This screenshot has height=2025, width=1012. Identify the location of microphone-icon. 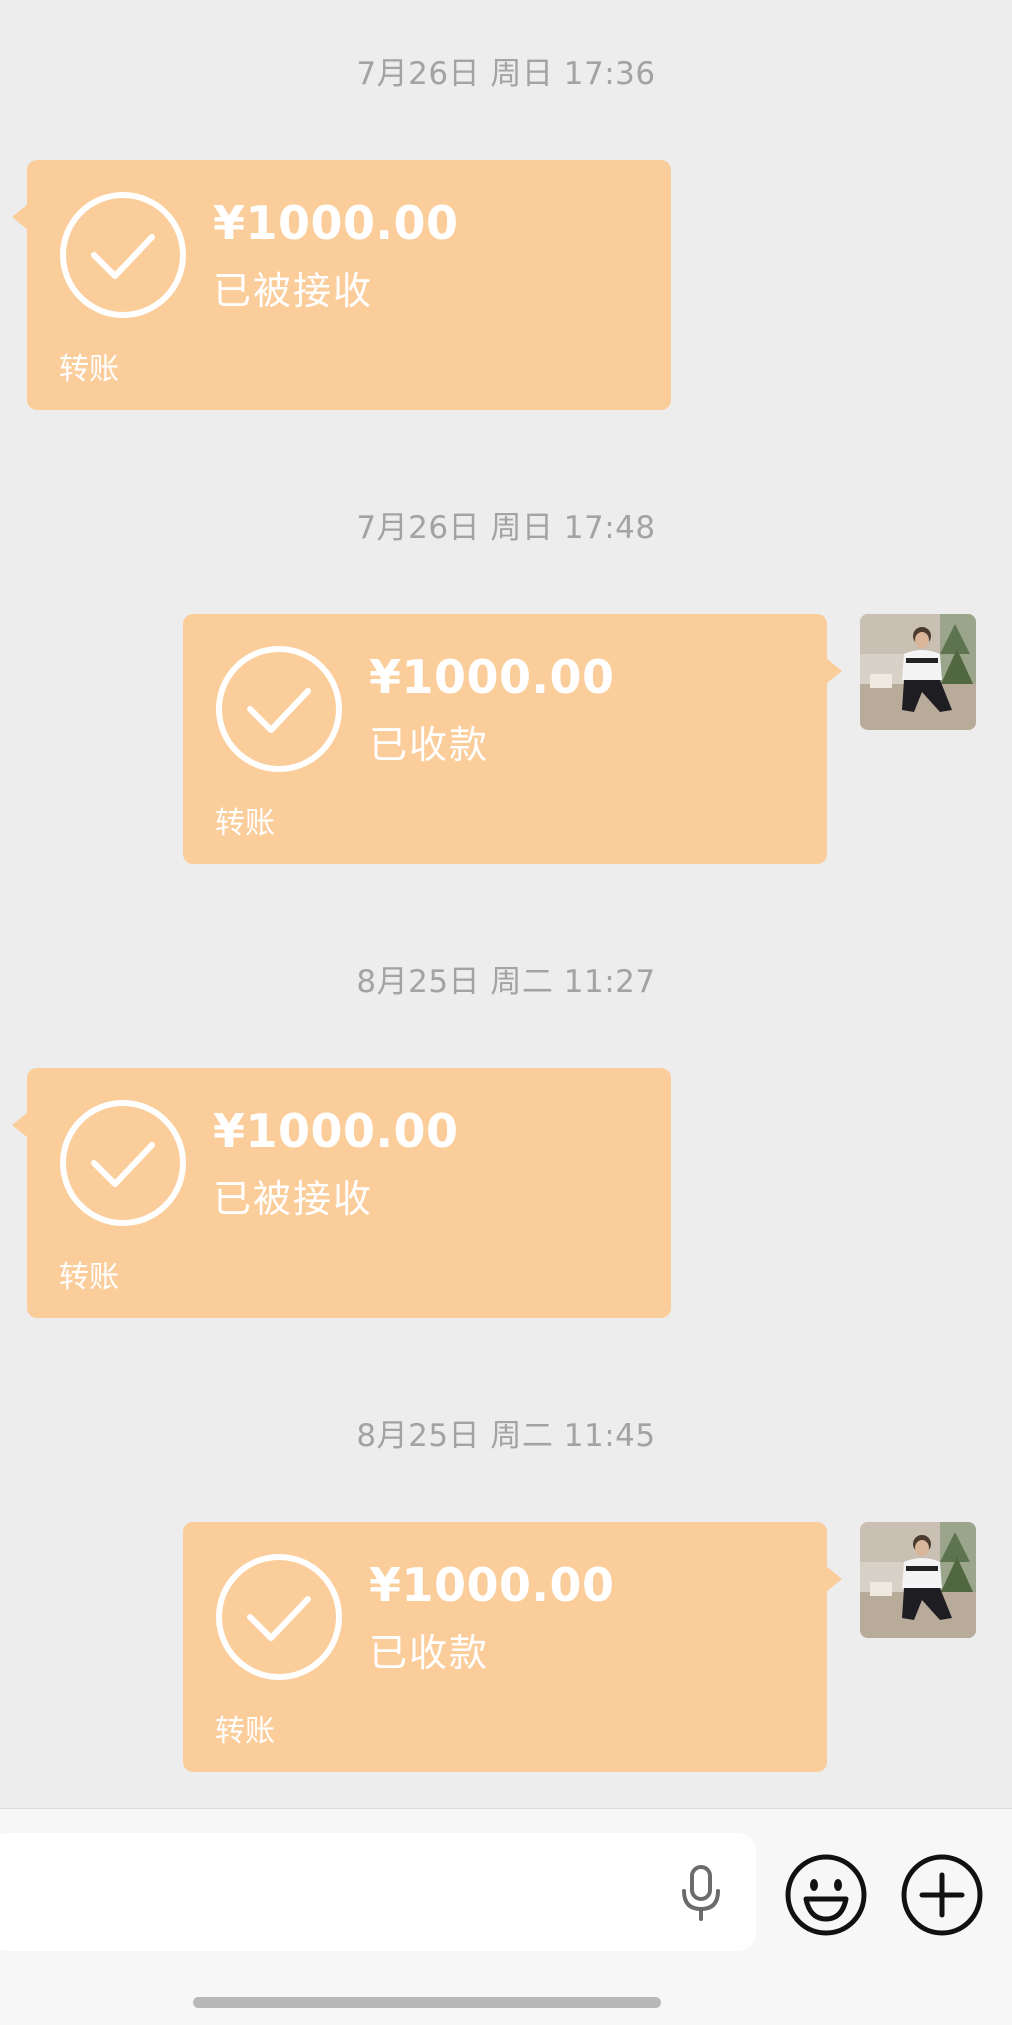
(701, 1893).